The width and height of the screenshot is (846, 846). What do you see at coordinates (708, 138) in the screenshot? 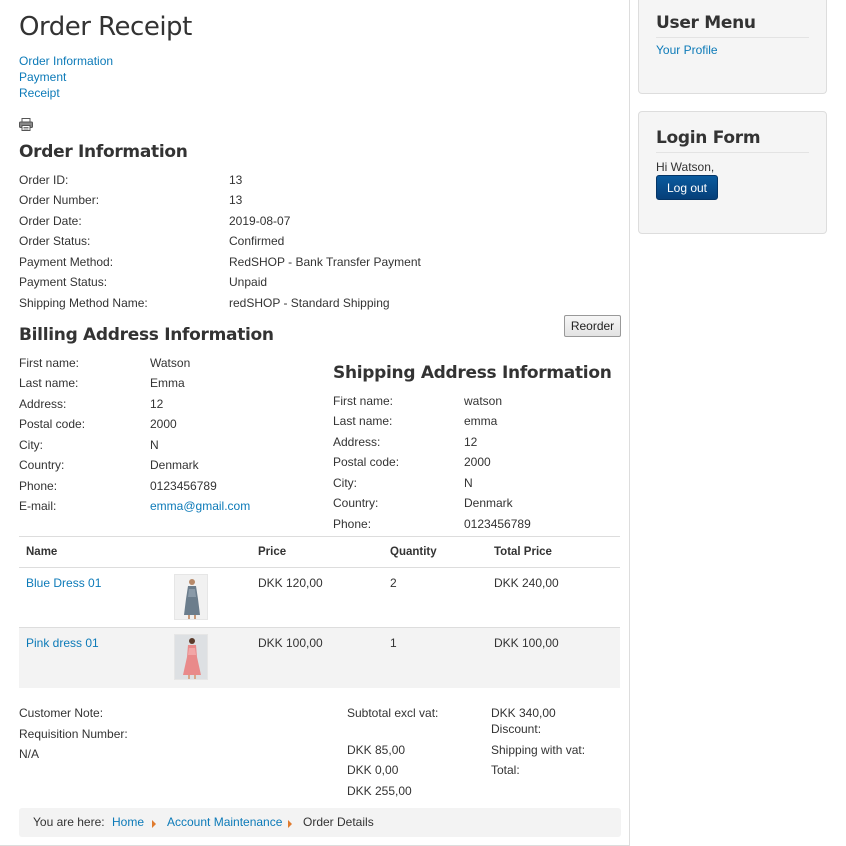
I see `login-form-title: Login Form` at bounding box center [708, 138].